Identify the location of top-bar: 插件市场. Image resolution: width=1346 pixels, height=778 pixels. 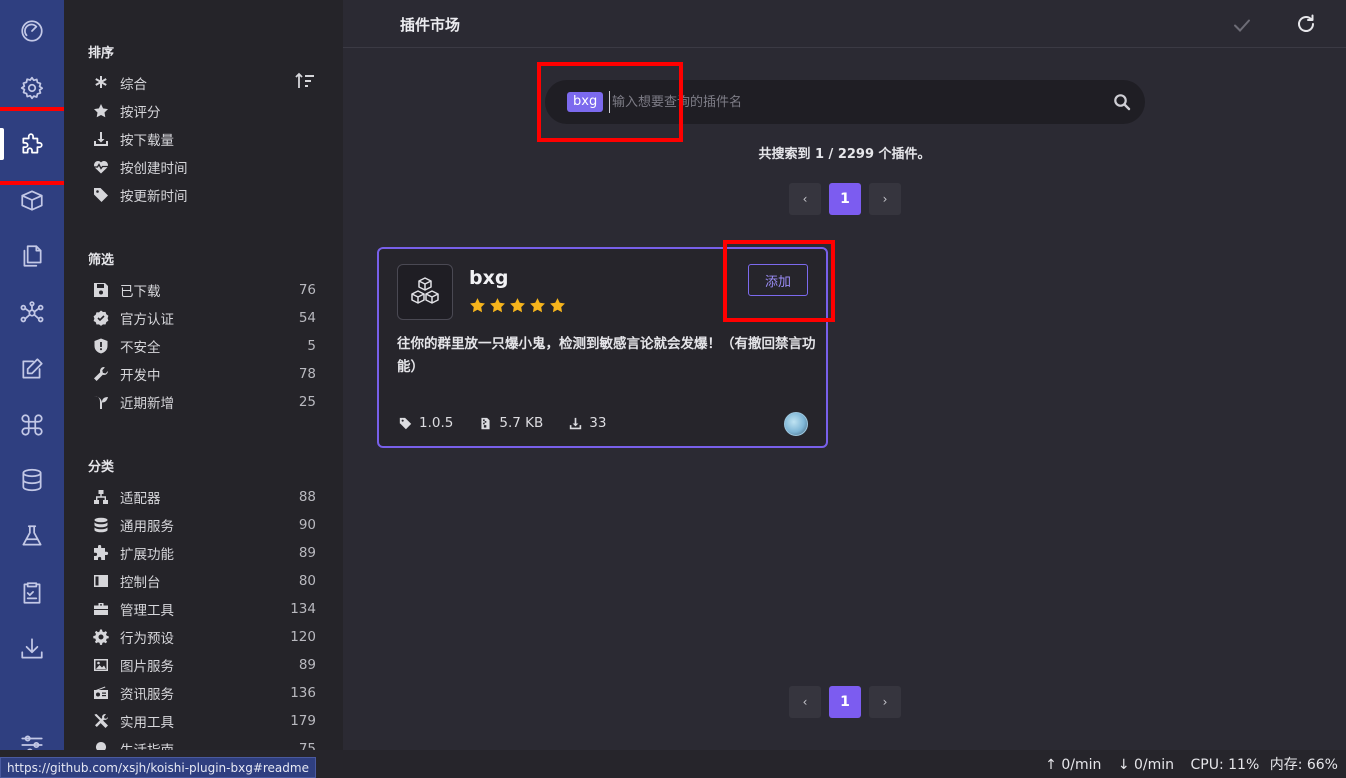
(844, 24).